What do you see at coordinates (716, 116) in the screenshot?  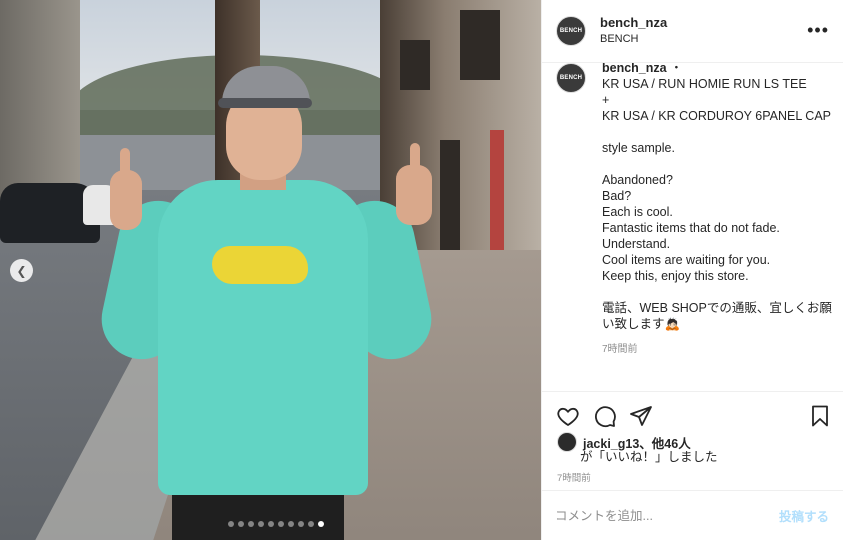 I see `caption-line: KR USA / KR CORDUROY 6PANEL CAP` at bounding box center [716, 116].